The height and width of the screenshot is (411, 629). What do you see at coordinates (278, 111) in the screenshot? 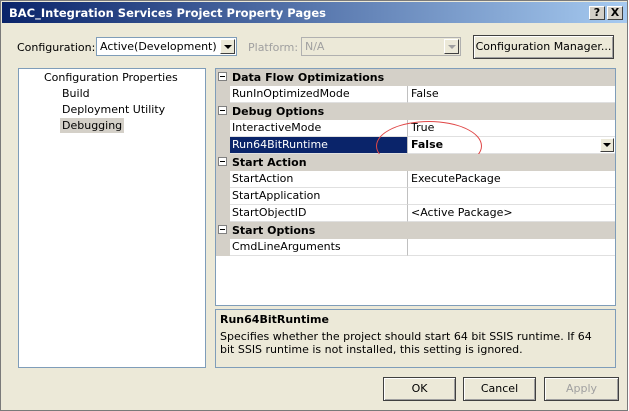
I see `category-label: Debug Options` at bounding box center [278, 111].